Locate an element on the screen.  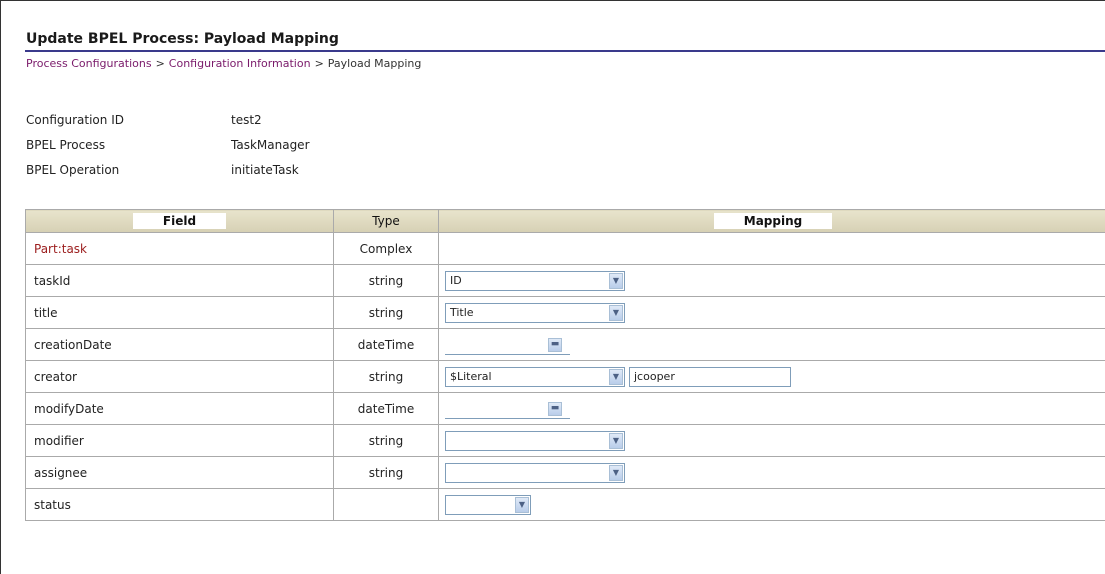
table-row: creationDate dateTime ▬ is located at coordinates (565, 344).